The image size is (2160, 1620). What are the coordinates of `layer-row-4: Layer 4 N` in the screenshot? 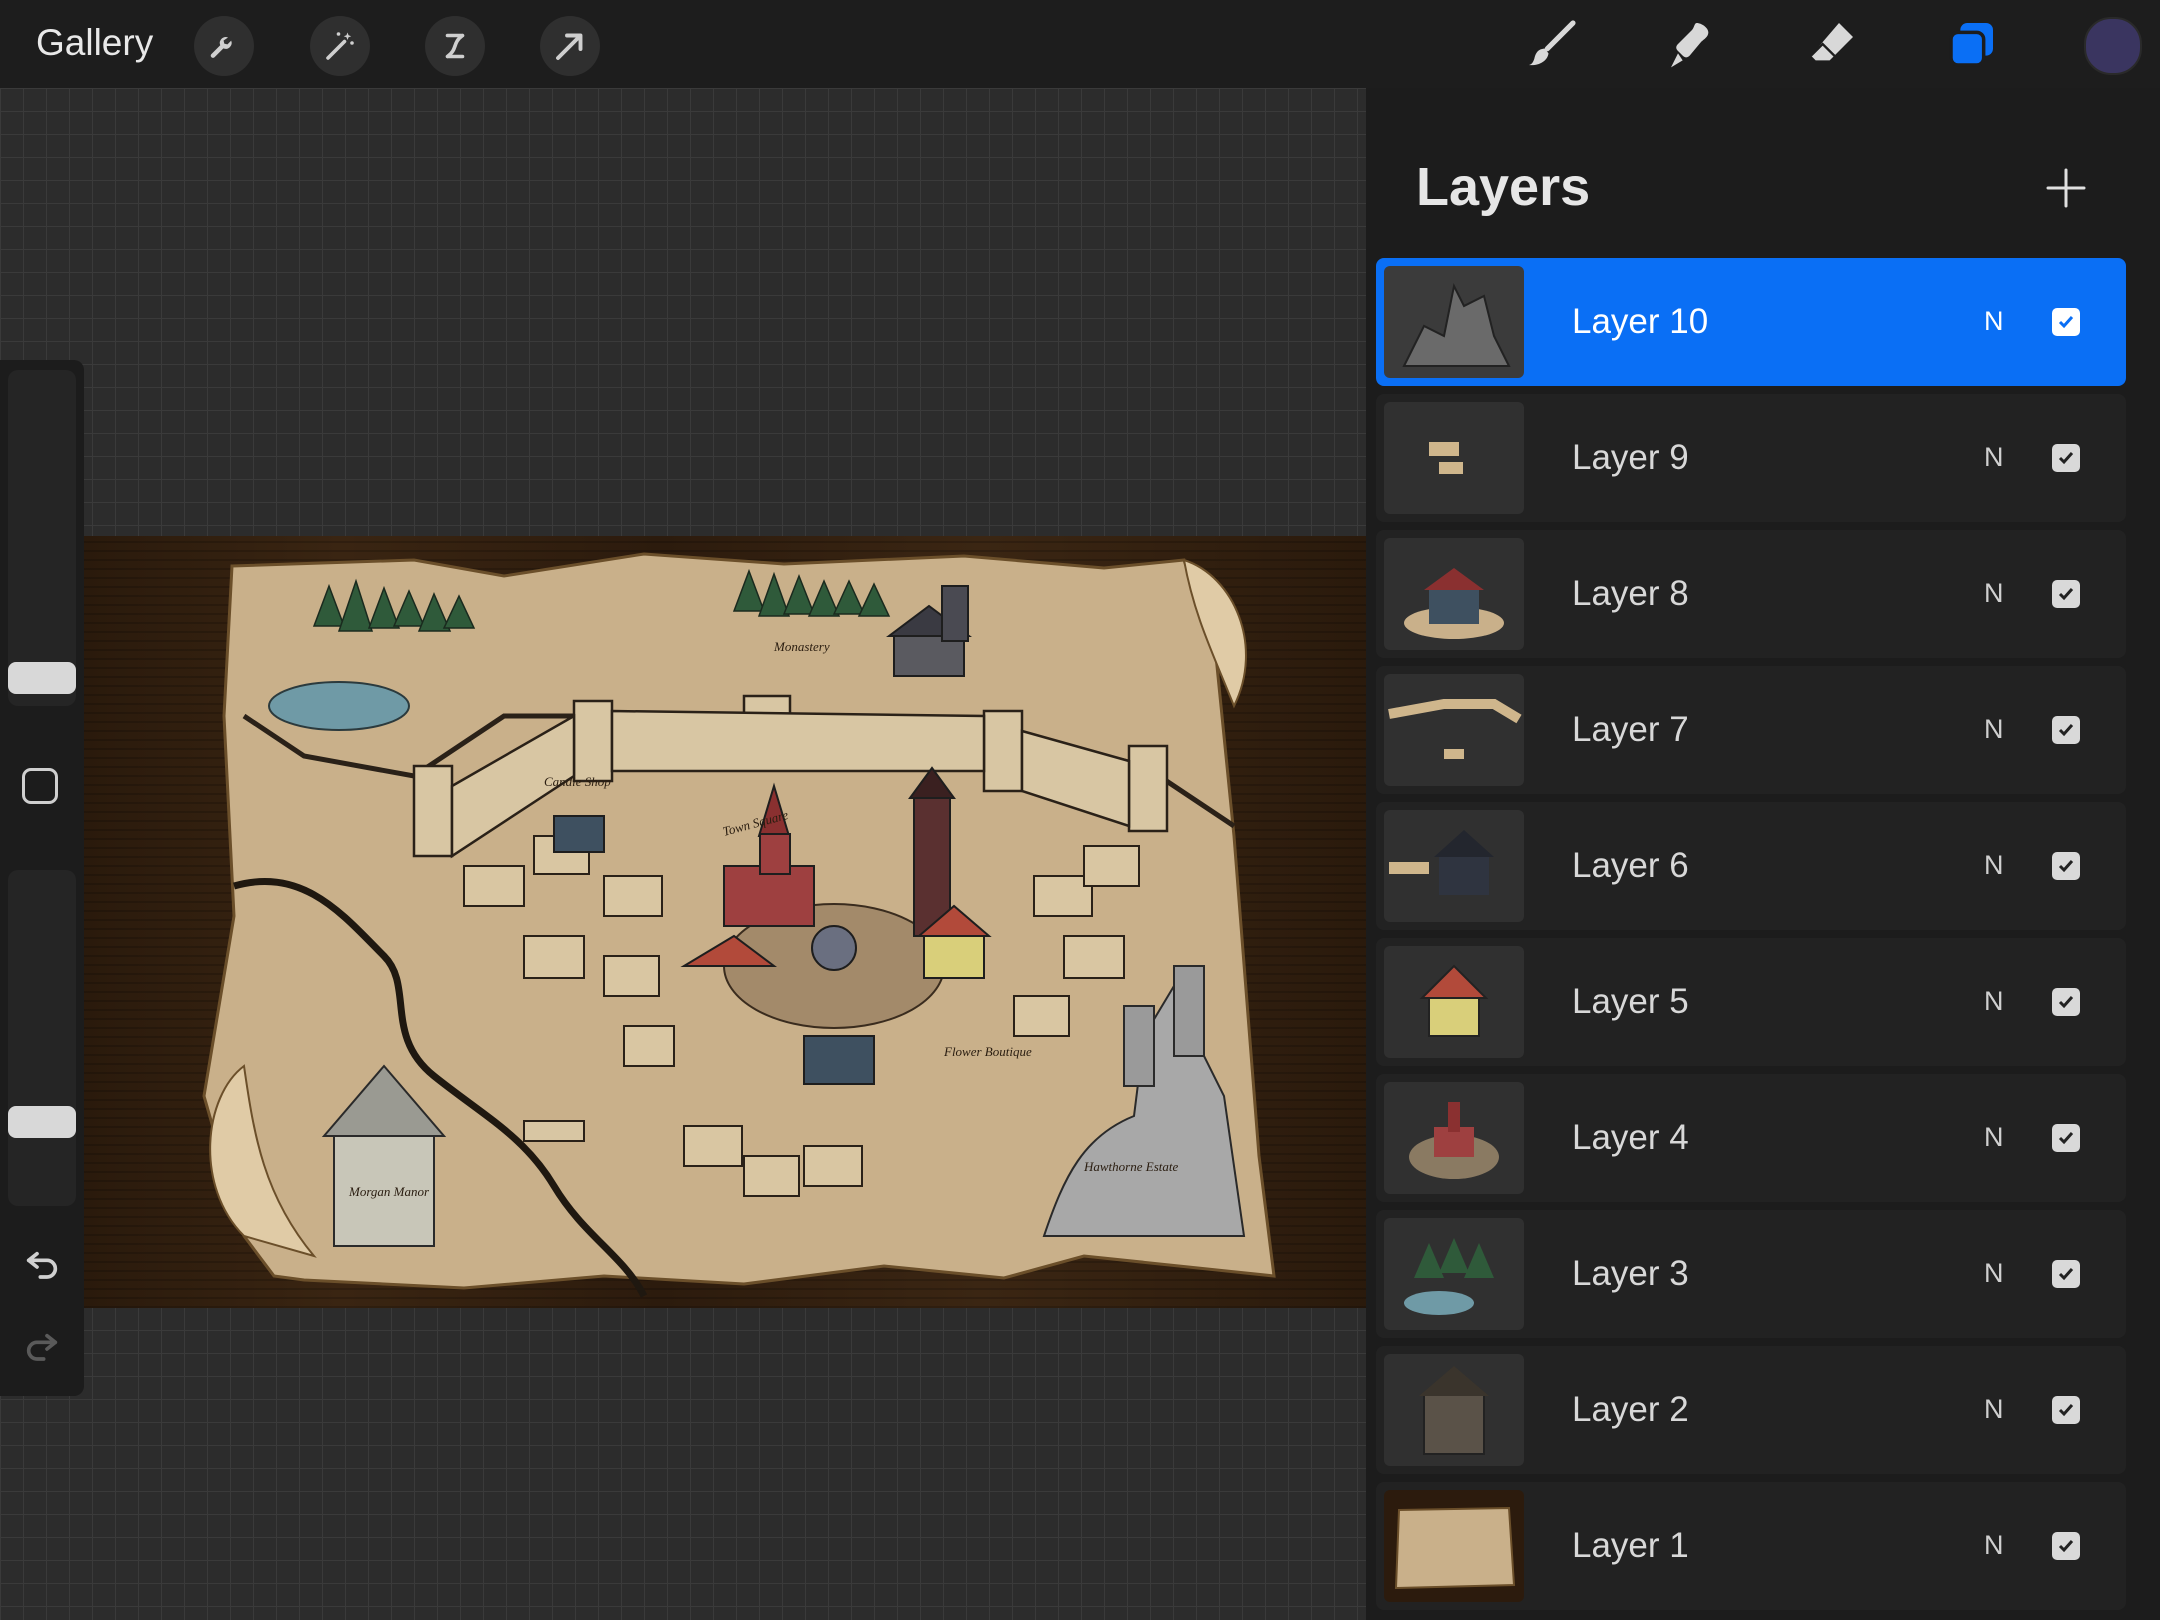 It's located at (1751, 1138).